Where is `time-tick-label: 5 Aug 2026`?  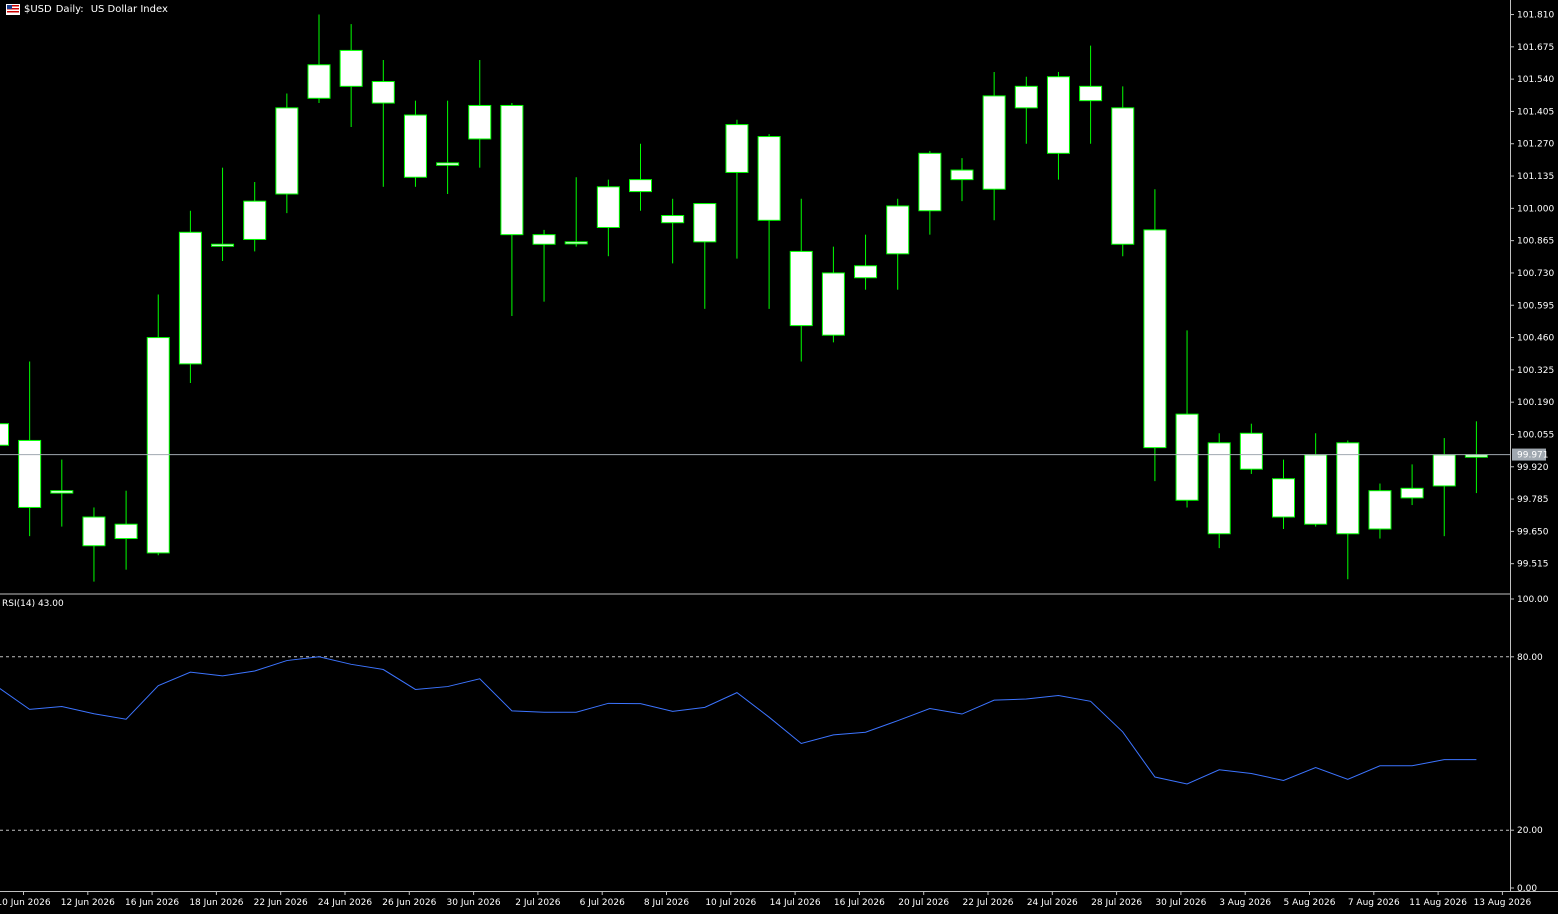 time-tick-label: 5 Aug 2026 is located at coordinates (1310, 903).